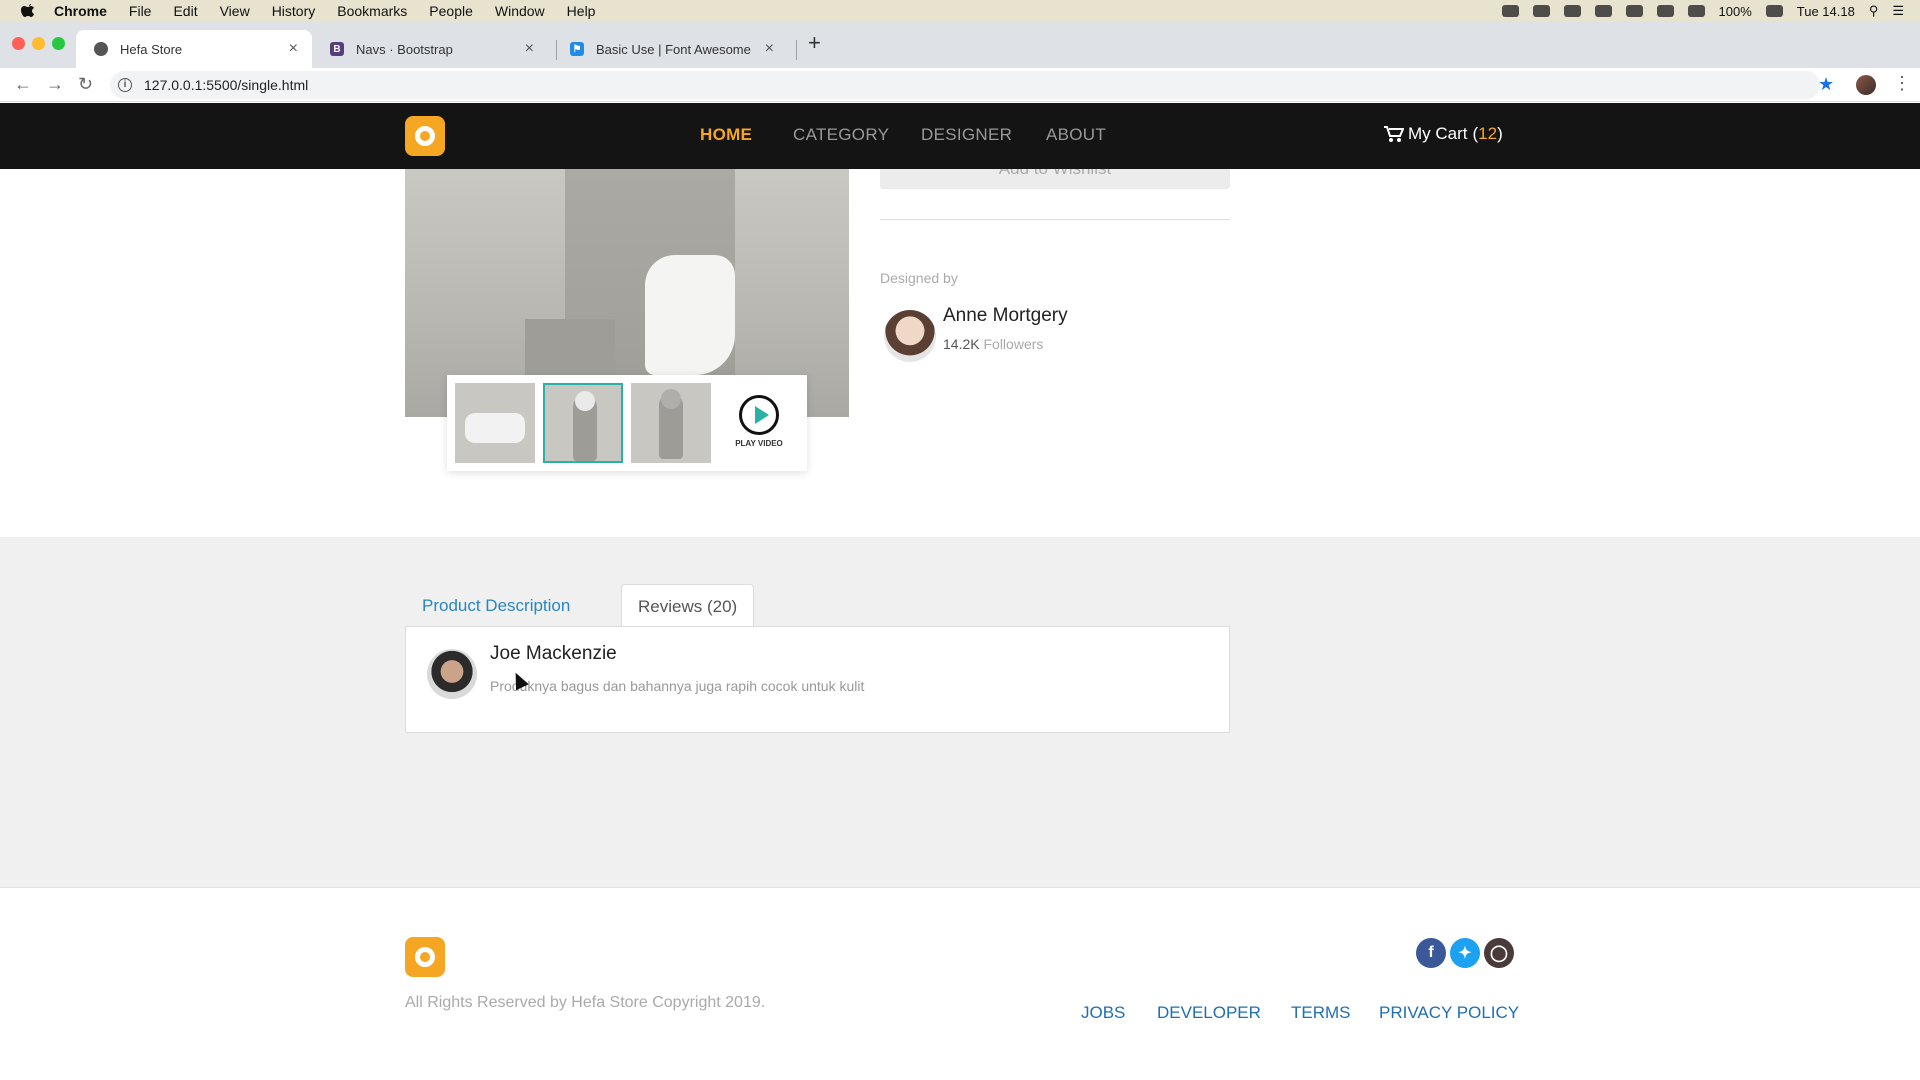 Image resolution: width=1920 pixels, height=1080 pixels. Describe the element at coordinates (1826, 84) in the screenshot. I see `bookmark-star-icon: ★` at that location.